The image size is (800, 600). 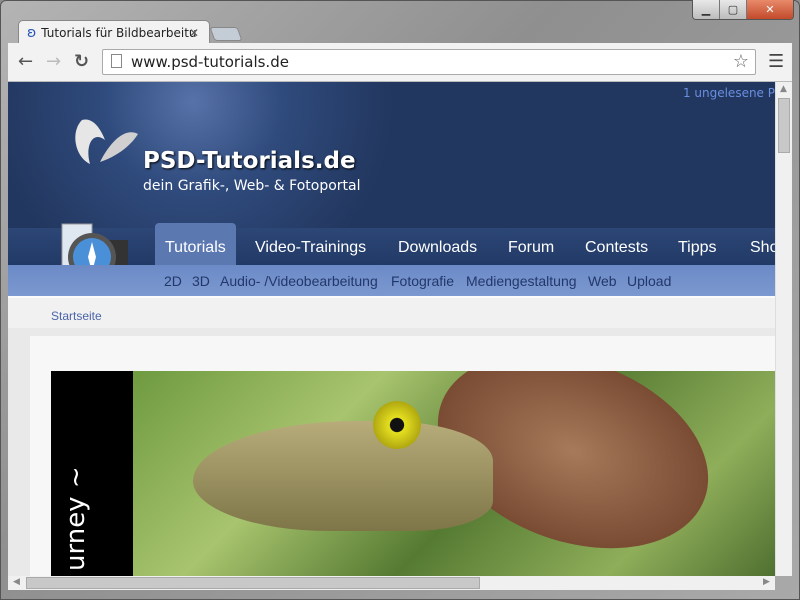 I want to click on url-text: www.psd-tutorials.de, so click(x=210, y=62).